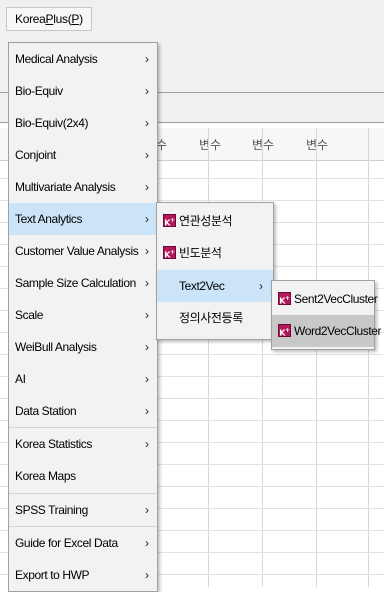 This screenshot has height=592, width=384. What do you see at coordinates (200, 253) in the screenshot?
I see `menu-item-label: 빈도분석` at bounding box center [200, 253].